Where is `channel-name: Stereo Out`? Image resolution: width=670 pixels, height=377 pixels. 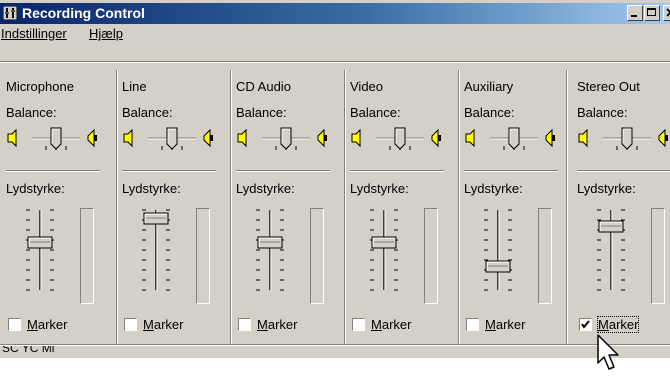
channel-name: Stereo Out is located at coordinates (608, 86).